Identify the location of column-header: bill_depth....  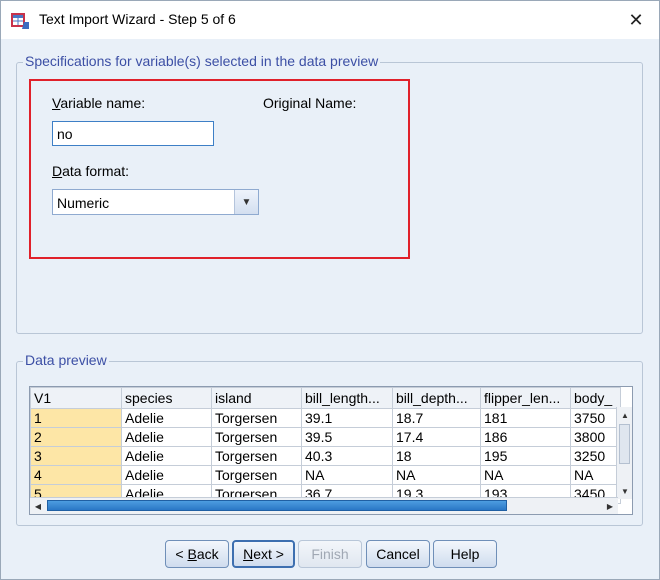
(436, 398).